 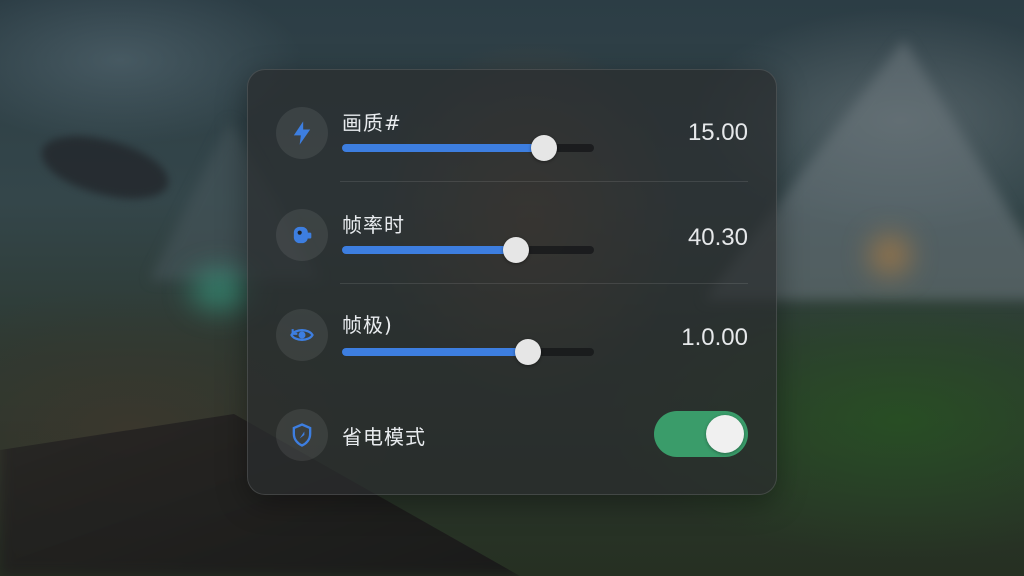 What do you see at coordinates (302, 235) in the screenshot?
I see `camera-icon` at bounding box center [302, 235].